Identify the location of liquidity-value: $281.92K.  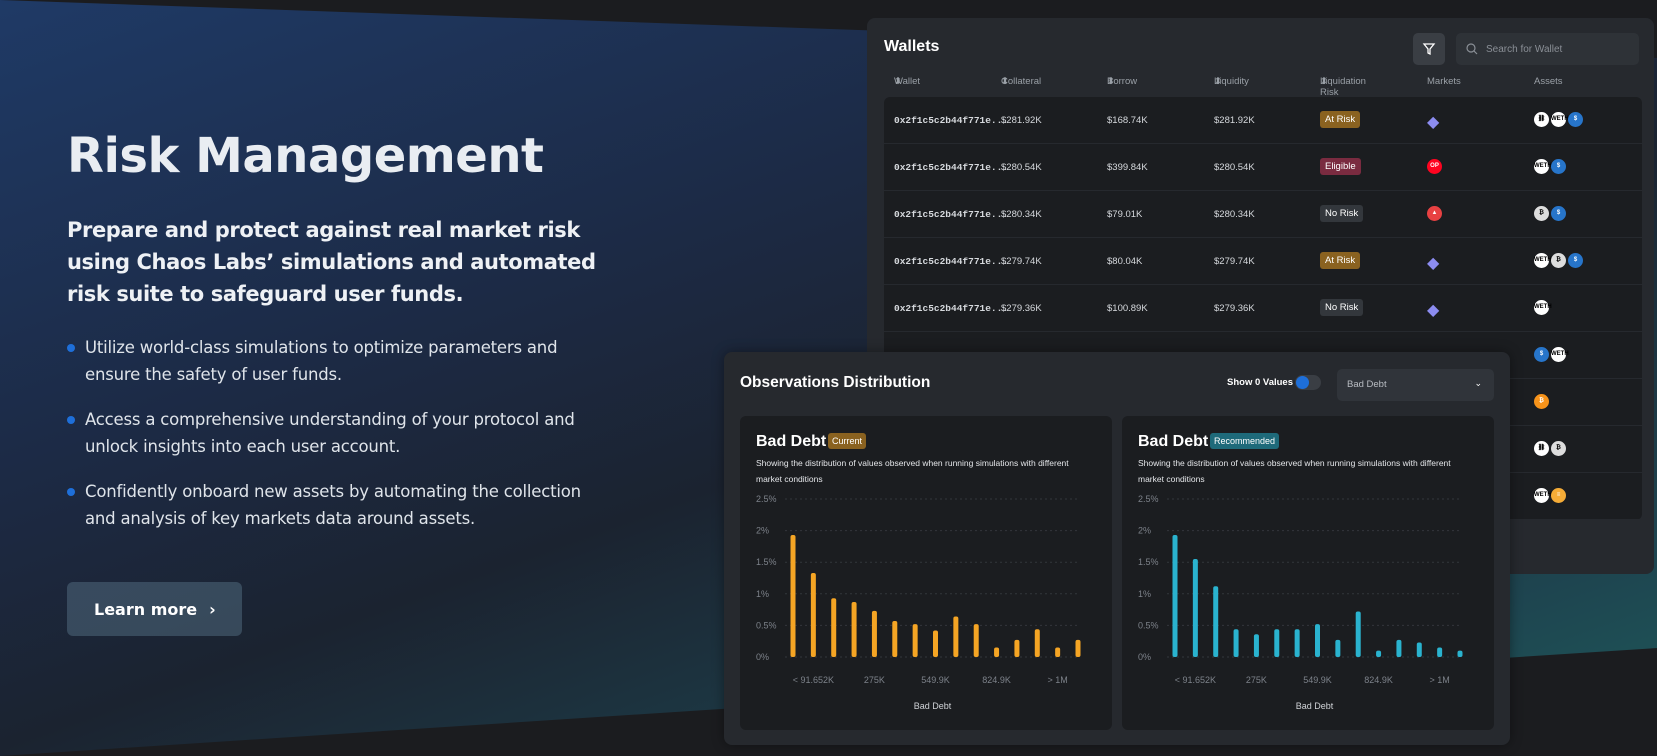
(1234, 120).